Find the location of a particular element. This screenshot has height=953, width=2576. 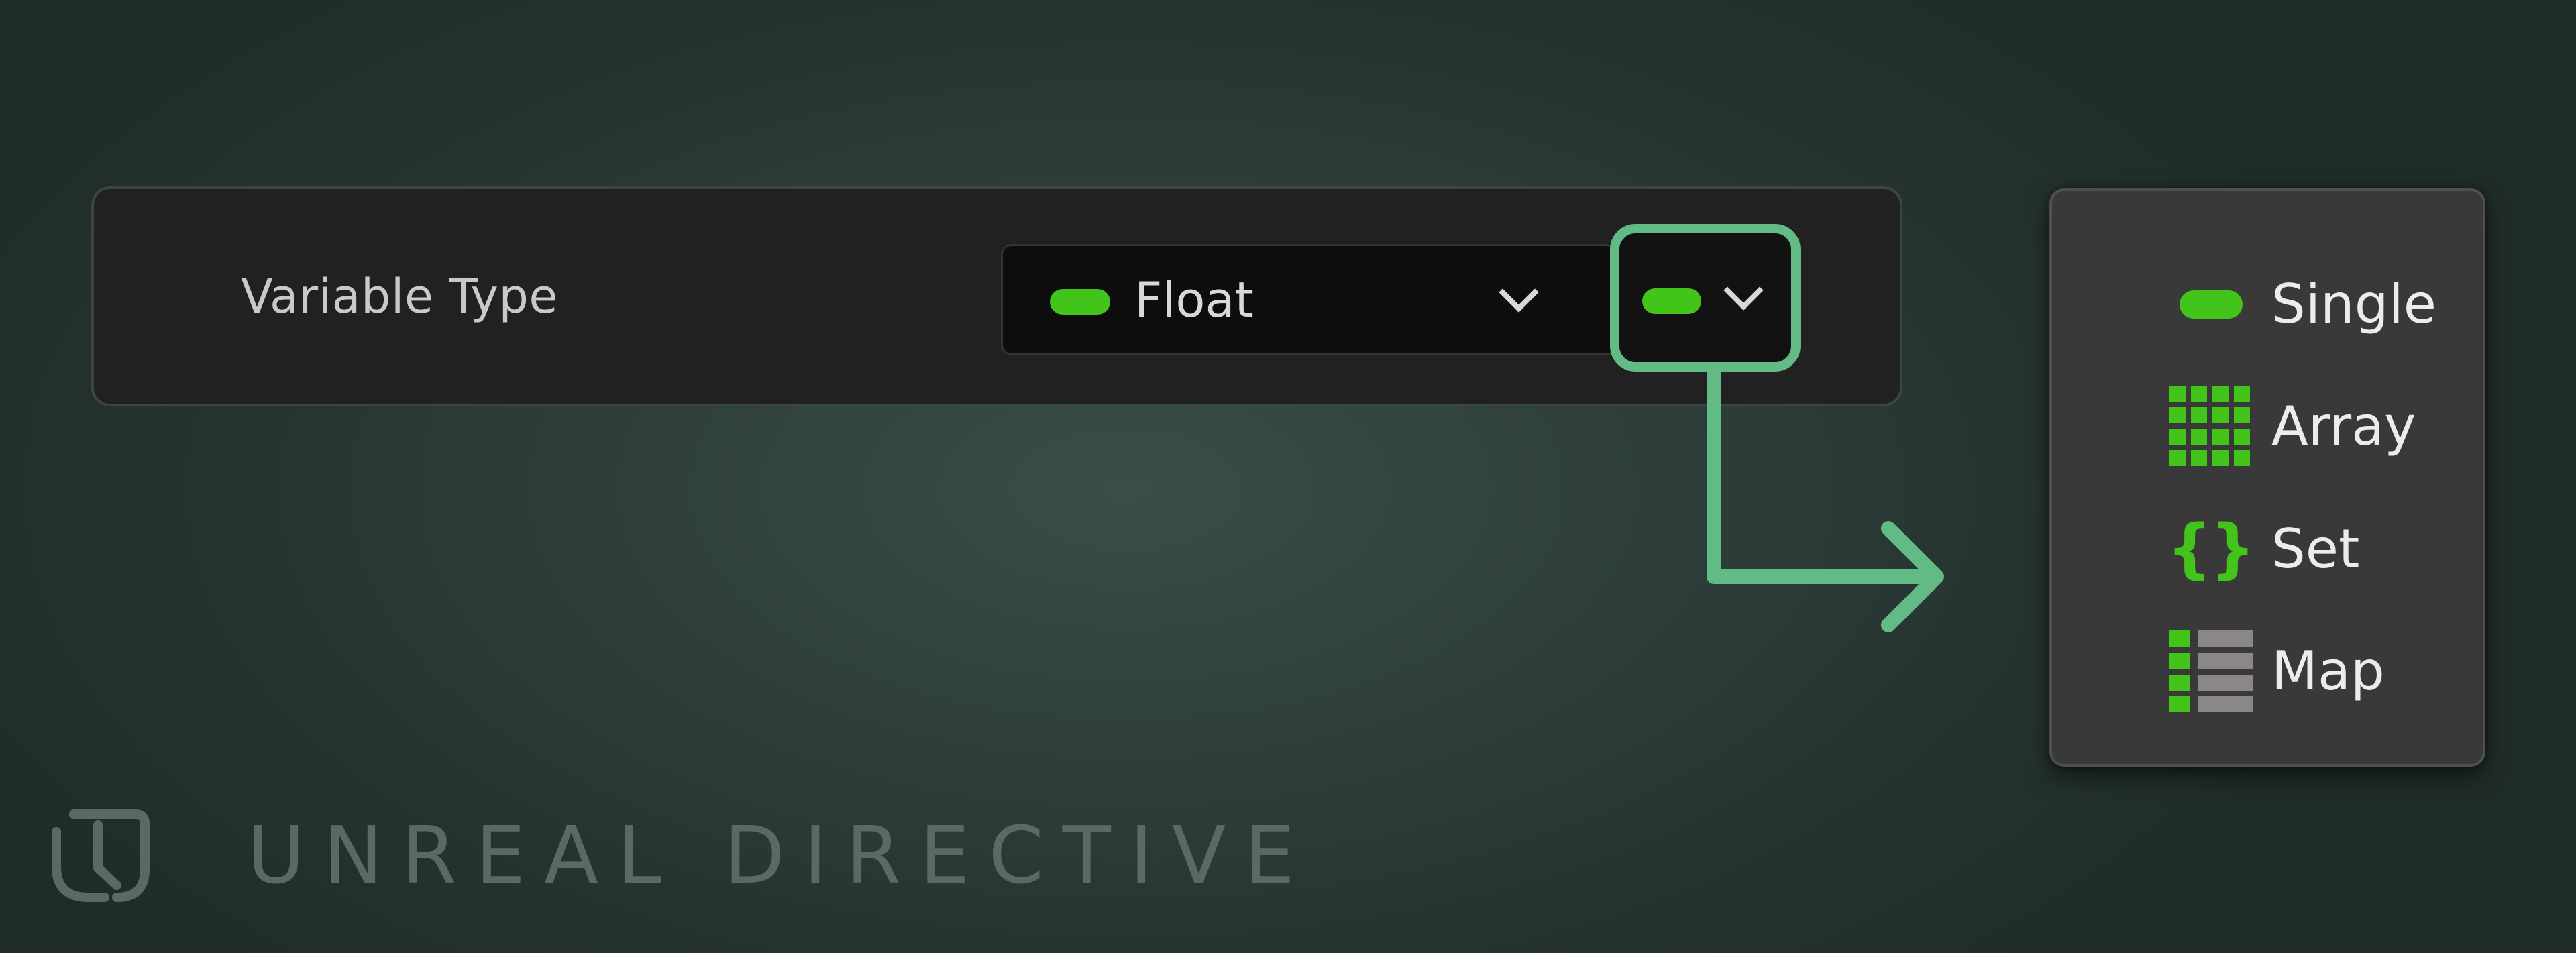

variable-type-dropdown: Float is located at coordinates (1309, 299).